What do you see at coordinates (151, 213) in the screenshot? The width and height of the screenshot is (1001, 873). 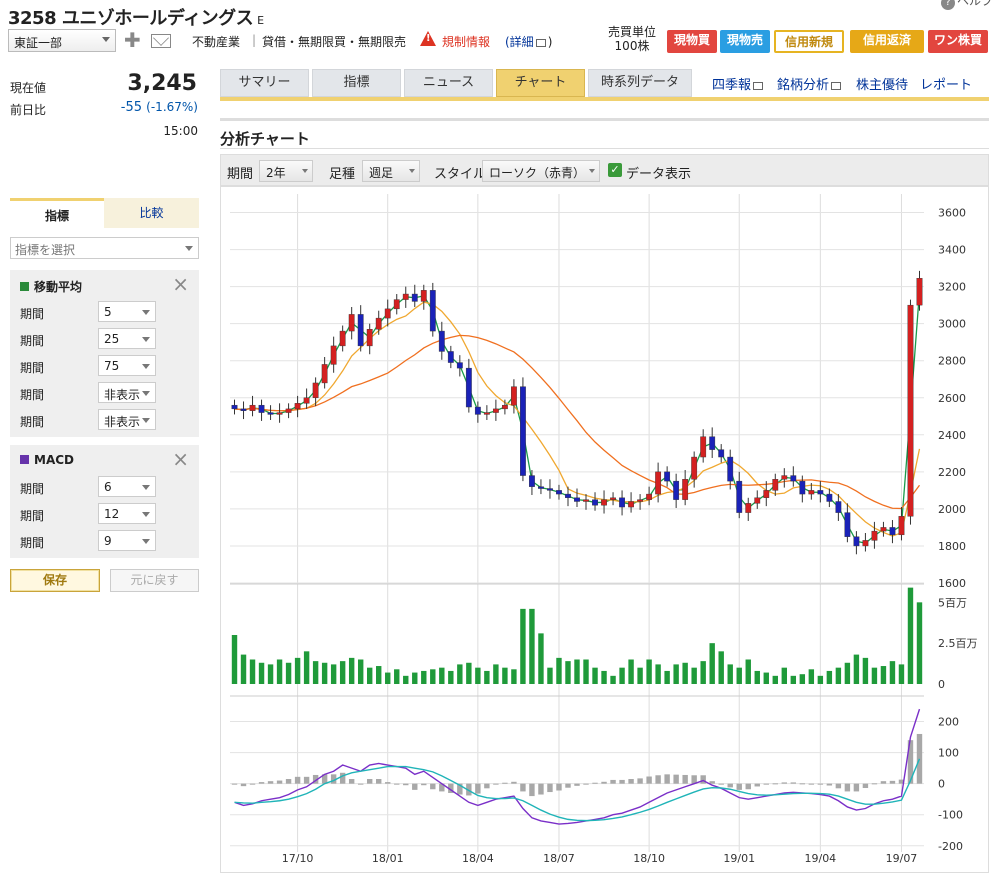 I see `tab-compare: 比較` at bounding box center [151, 213].